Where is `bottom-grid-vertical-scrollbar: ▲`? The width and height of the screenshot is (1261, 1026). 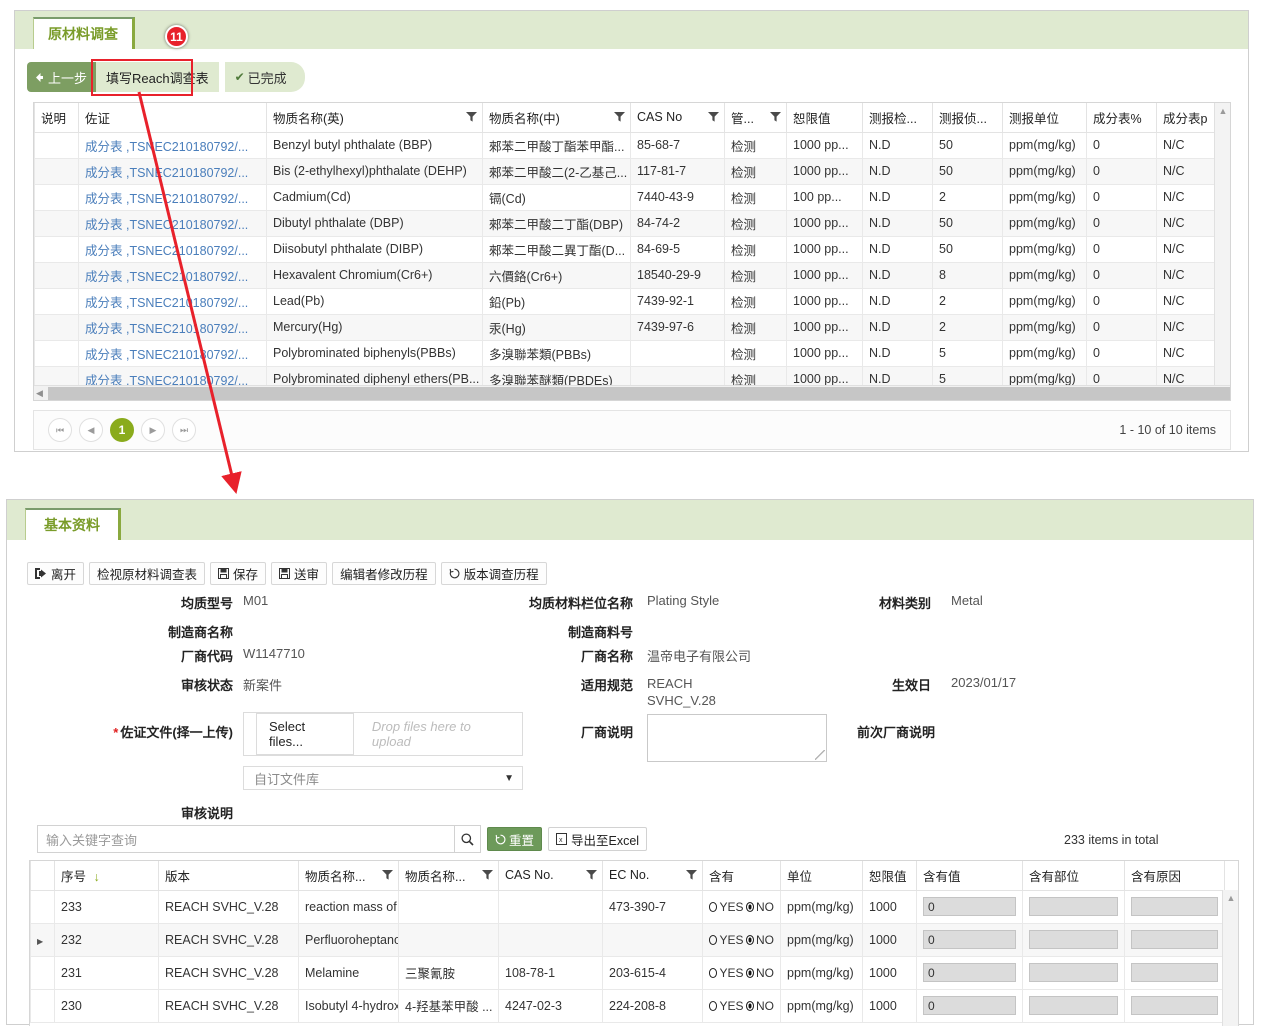
bottom-grid-vertical-scrollbar: ▲ is located at coordinates (1230, 958).